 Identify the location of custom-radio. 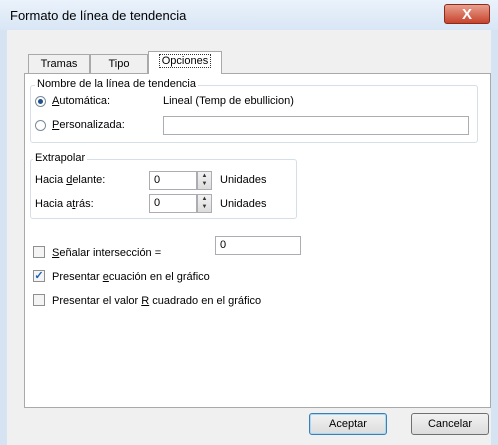
(40, 125).